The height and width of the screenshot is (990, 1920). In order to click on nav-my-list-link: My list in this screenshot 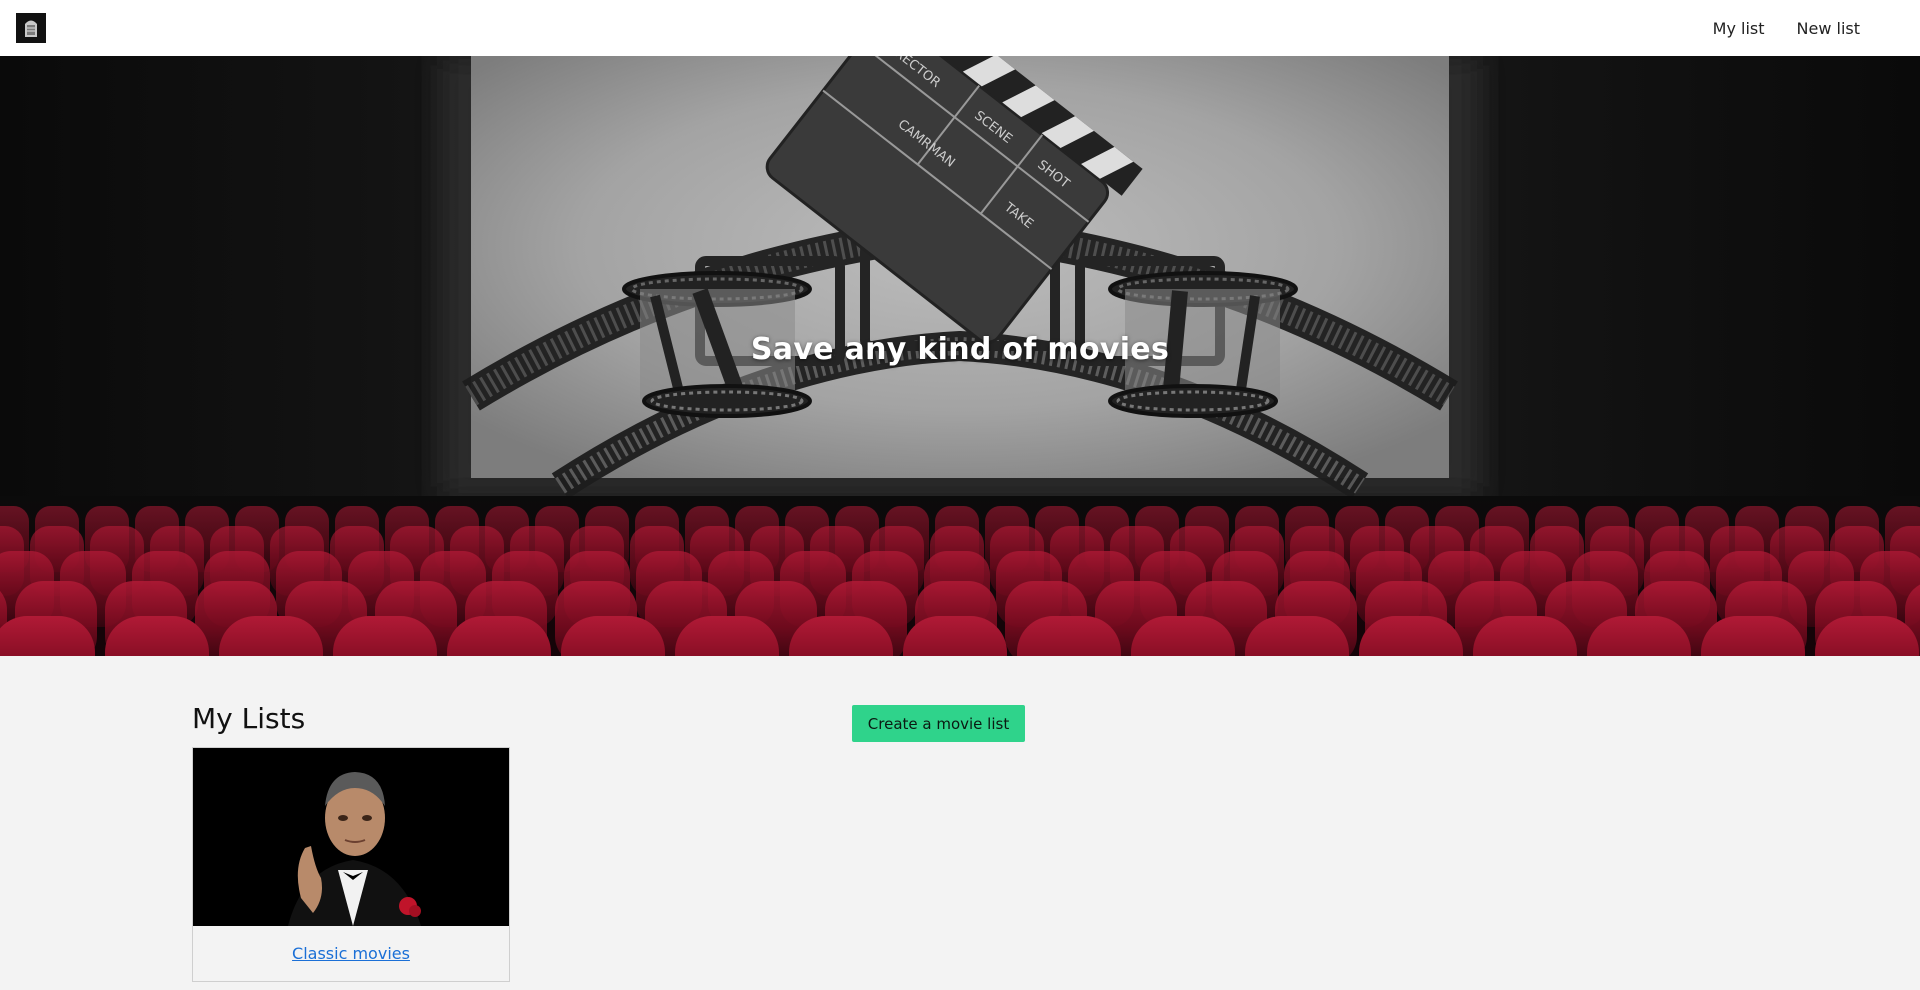, I will do `click(1739, 28)`.